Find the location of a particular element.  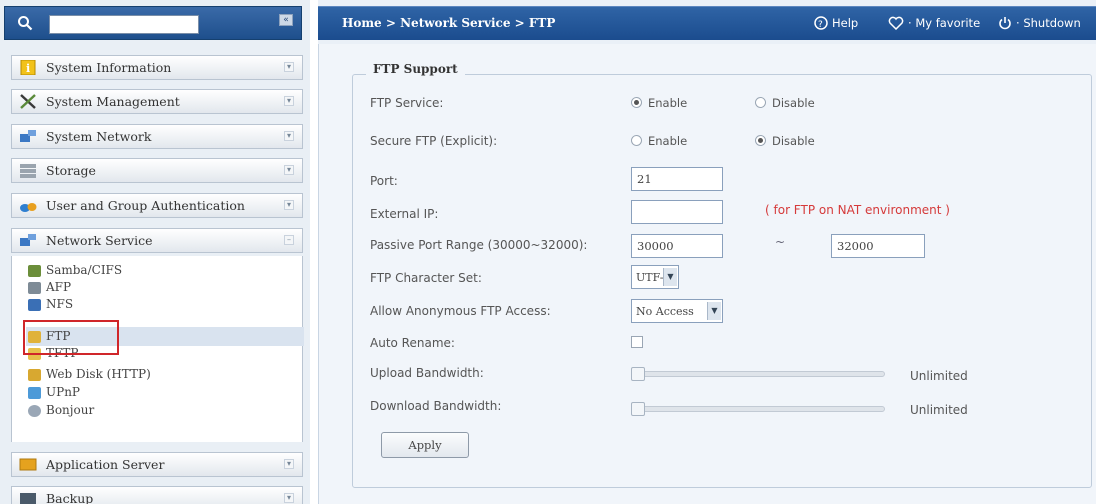

ftp-service-disable-radio: Disable is located at coordinates (785, 103).